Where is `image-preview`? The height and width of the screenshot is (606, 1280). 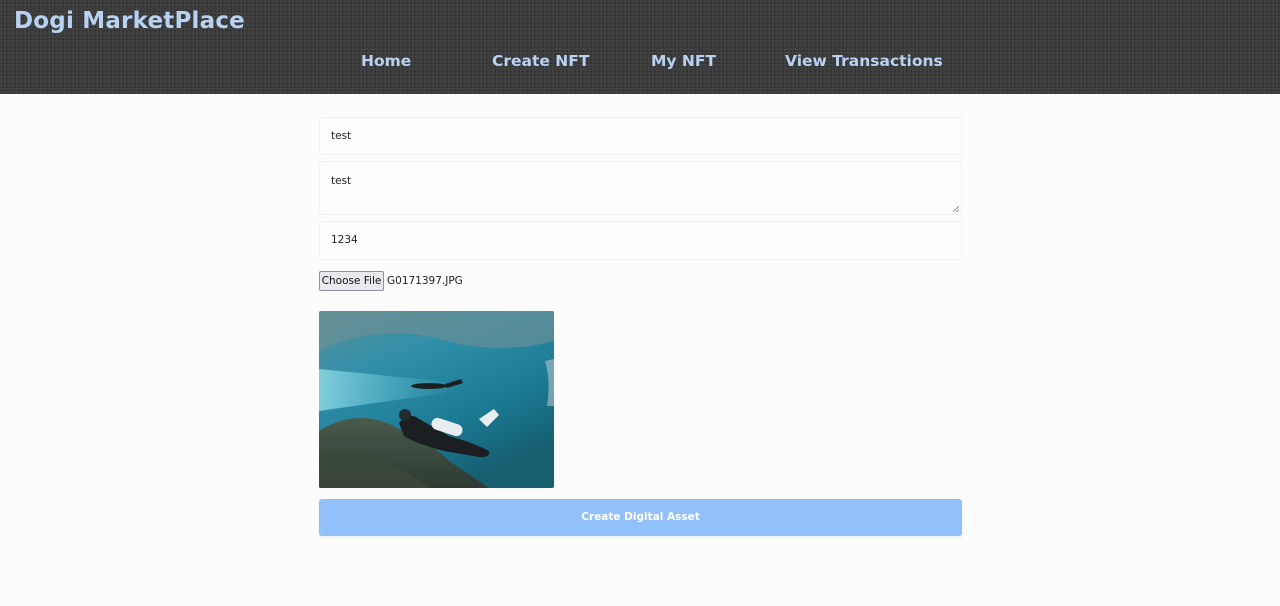 image-preview is located at coordinates (436, 399).